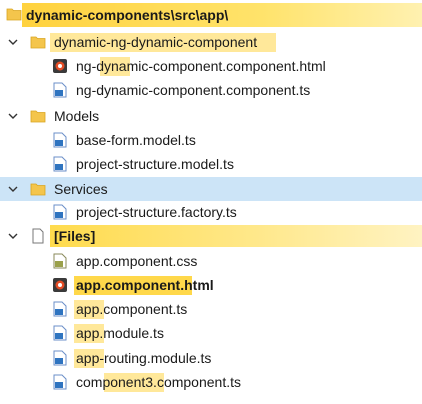 The width and height of the screenshot is (422, 404). I want to click on tree-item-label: project-structure.model.ts, so click(155, 164).